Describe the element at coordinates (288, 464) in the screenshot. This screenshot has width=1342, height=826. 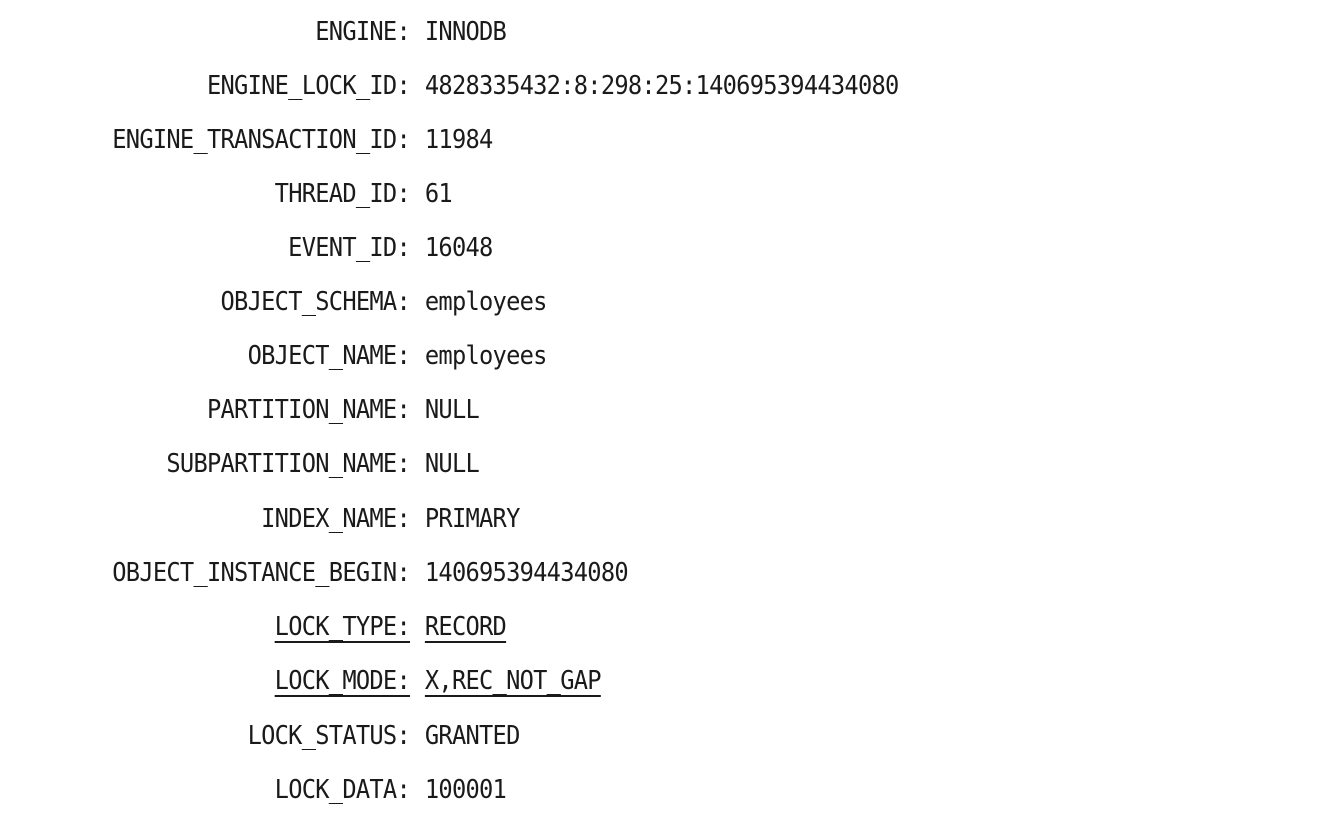
I see `field-key: SUBPARTITION_NAME:` at that location.